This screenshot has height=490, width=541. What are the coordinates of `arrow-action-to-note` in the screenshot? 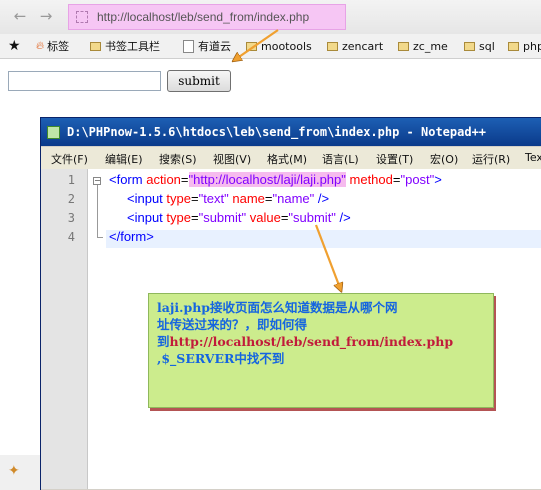 It's located at (327, 256).